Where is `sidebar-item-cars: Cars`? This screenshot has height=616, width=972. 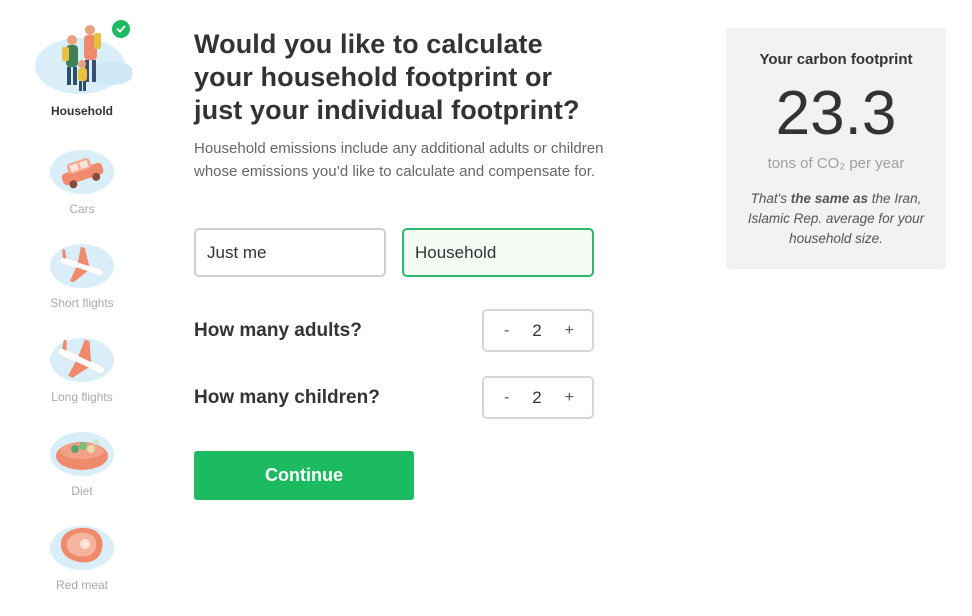
sidebar-item-cars: Cars is located at coordinates (82, 179).